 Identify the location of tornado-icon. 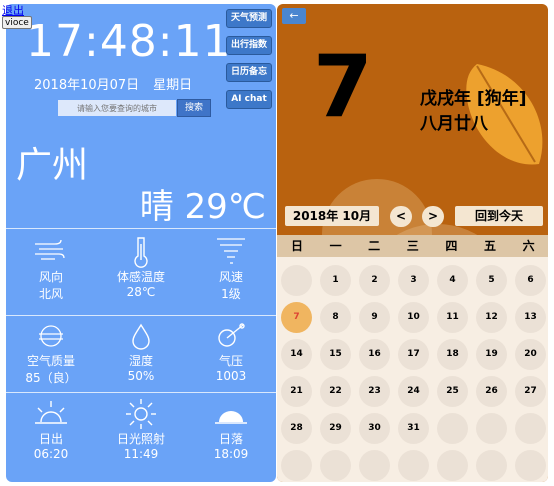
(231, 251).